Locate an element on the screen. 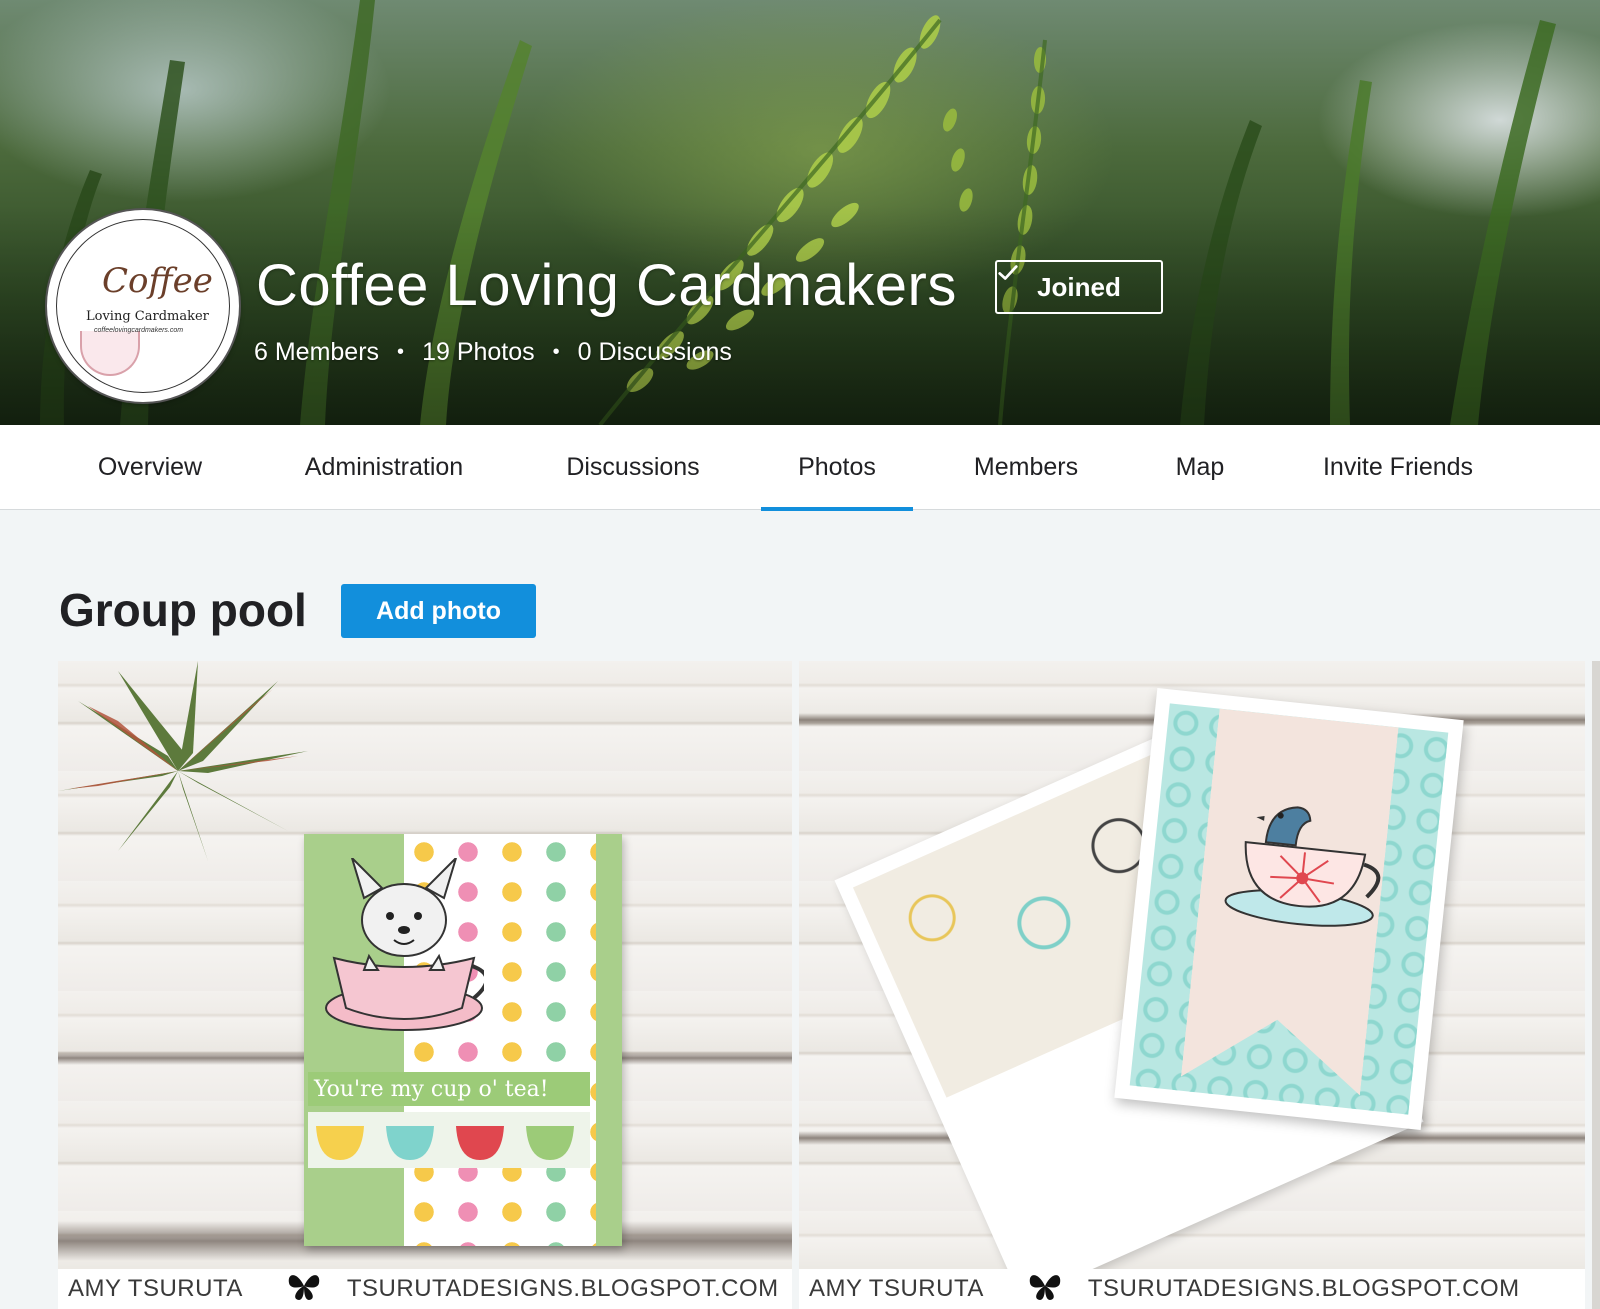 Image resolution: width=1600 pixels, height=1309 pixels. tab-discussions: Discussions is located at coordinates (633, 467).